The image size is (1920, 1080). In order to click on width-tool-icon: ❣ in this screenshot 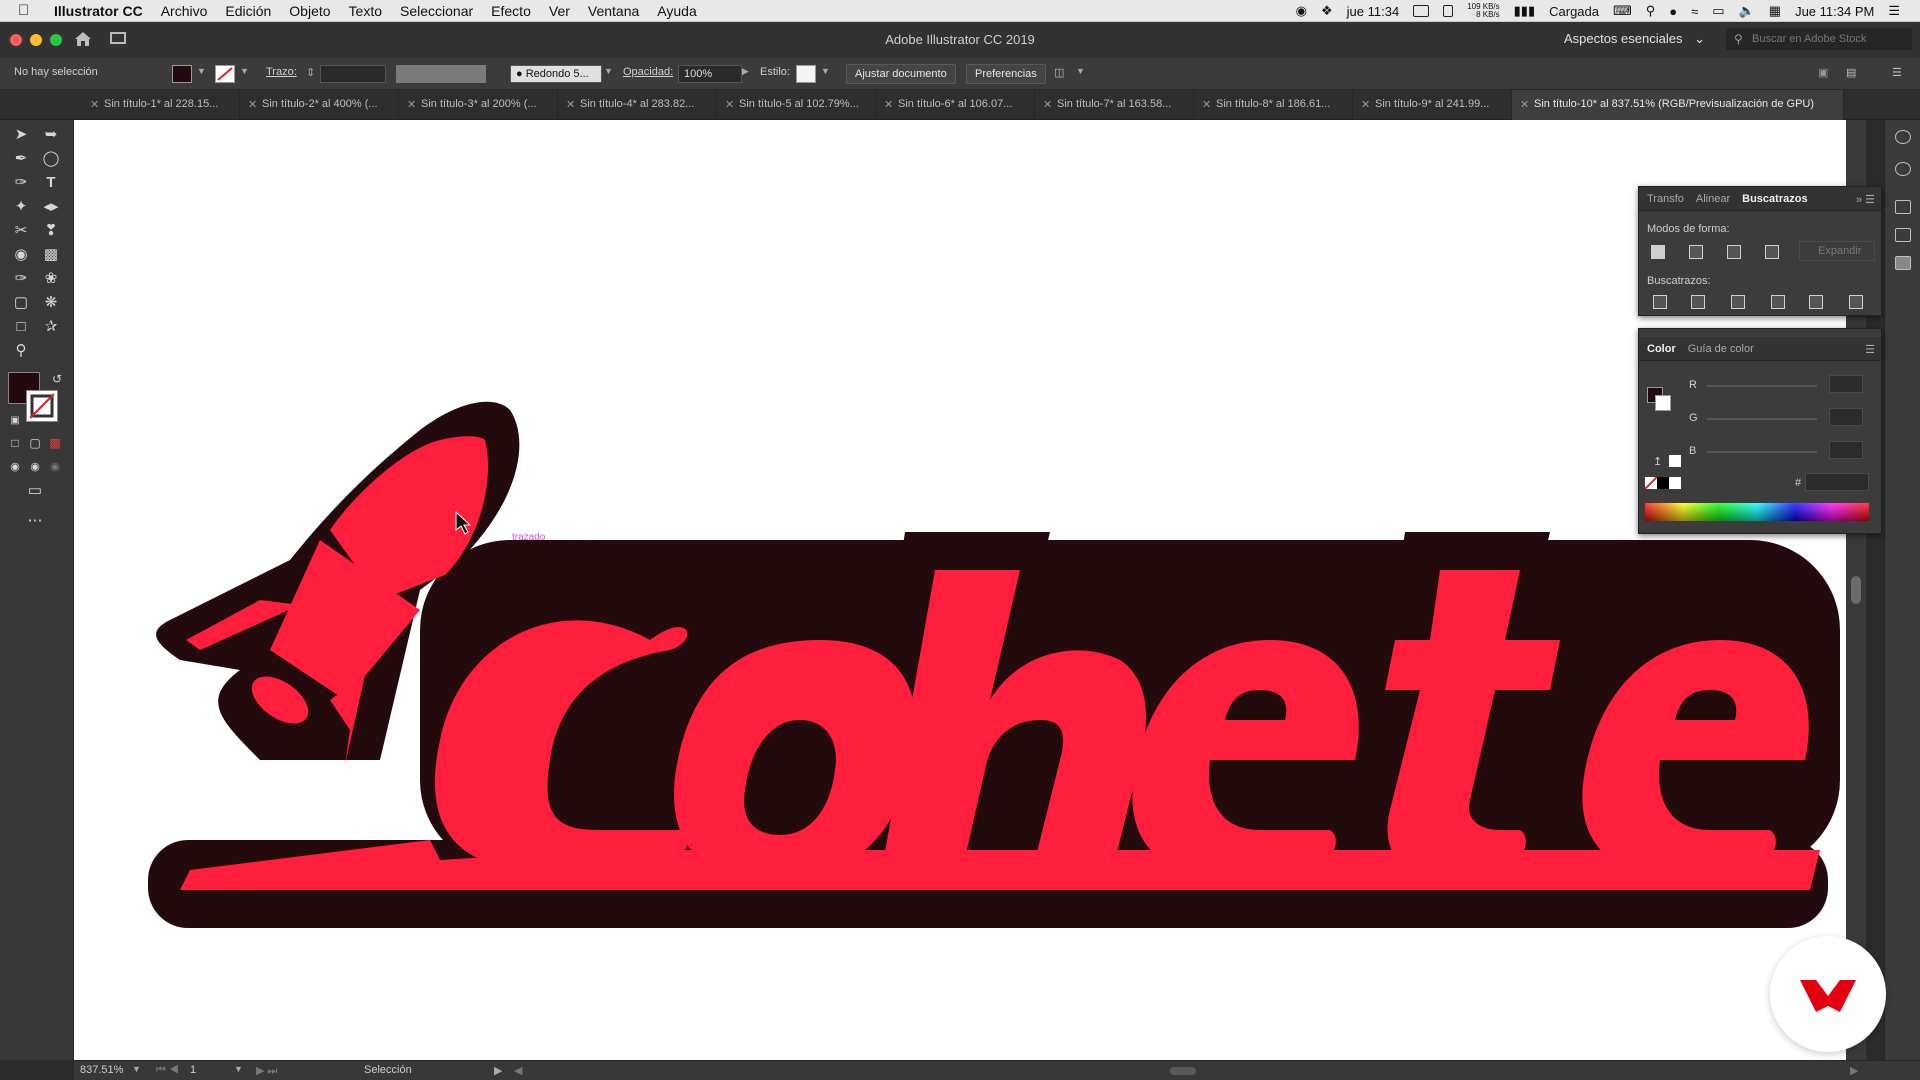, I will do `click(51, 231)`.